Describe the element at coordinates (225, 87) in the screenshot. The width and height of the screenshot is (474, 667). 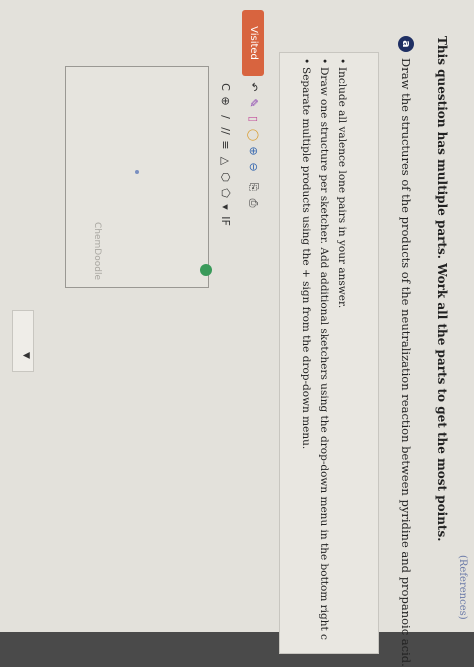
I see `atom-c-icon: C` at that location.